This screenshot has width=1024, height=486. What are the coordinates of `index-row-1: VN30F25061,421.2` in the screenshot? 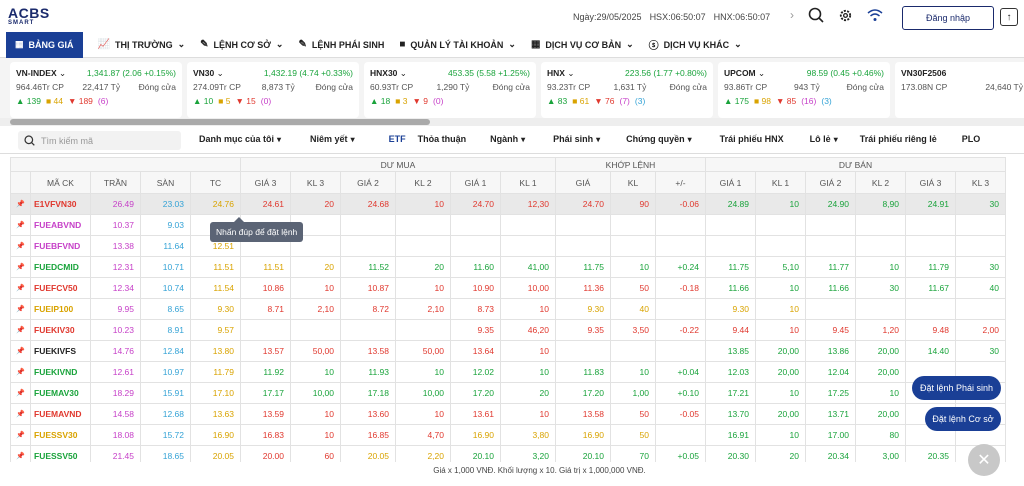 It's located at (962, 73).